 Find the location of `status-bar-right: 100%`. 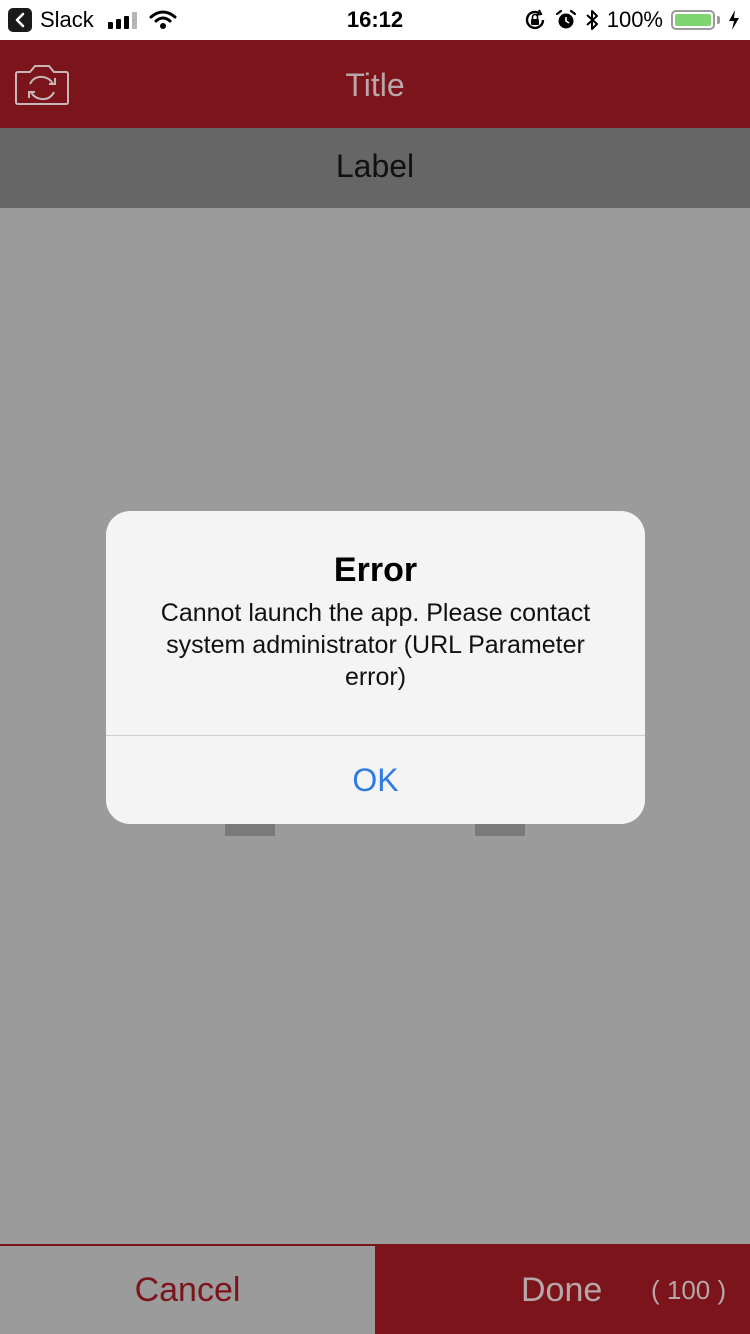

status-bar-right: 100% is located at coordinates (631, 20).